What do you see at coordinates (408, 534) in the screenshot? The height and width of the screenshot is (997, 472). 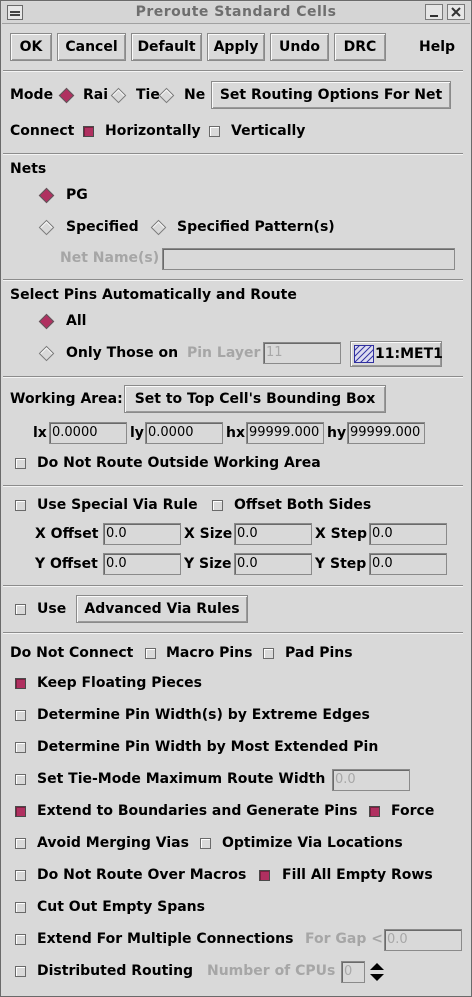 I see `x-step-input: 0.0` at bounding box center [408, 534].